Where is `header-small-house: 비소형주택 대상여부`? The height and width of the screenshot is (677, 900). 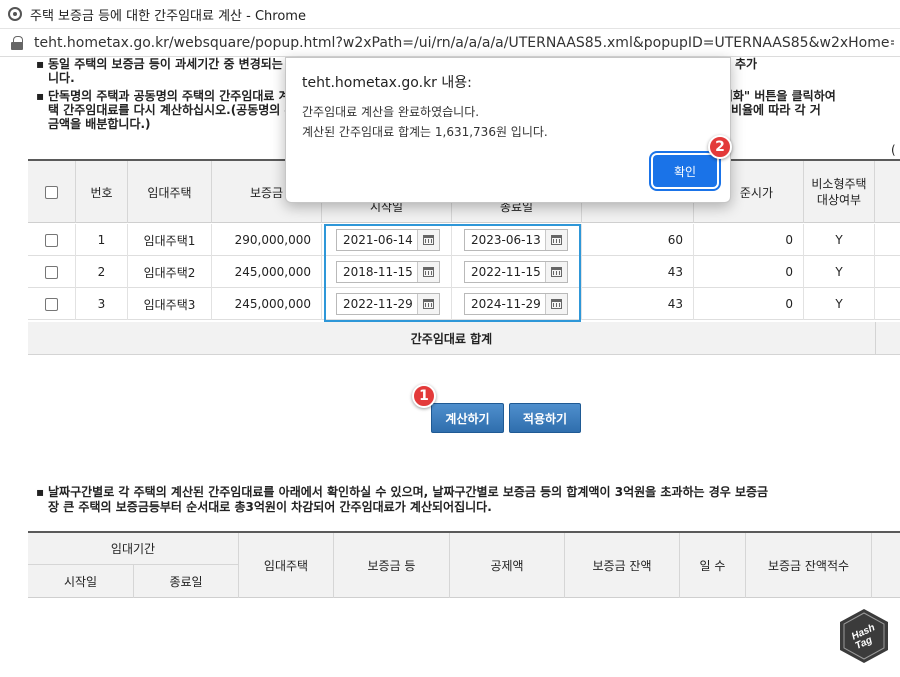 header-small-house: 비소형주택 대상여부 is located at coordinates (839, 192).